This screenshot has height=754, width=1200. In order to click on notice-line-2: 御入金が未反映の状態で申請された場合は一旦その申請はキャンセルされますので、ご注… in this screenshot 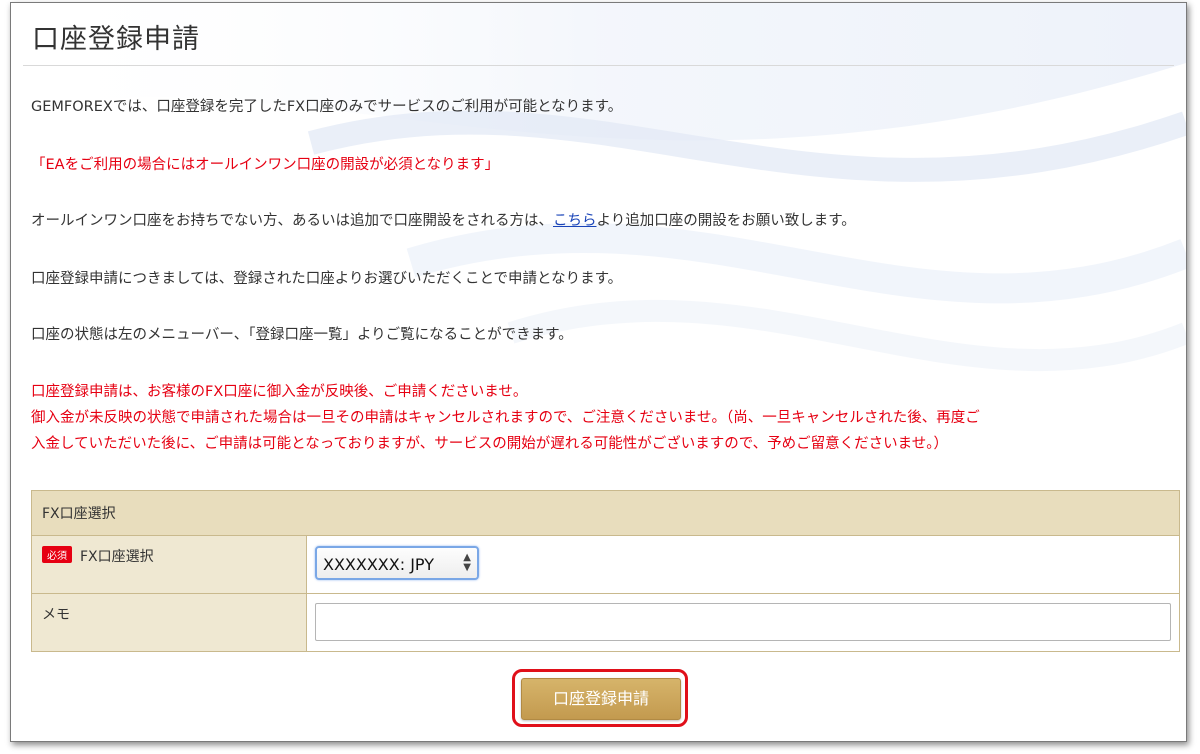, I will do `click(505, 418)`.